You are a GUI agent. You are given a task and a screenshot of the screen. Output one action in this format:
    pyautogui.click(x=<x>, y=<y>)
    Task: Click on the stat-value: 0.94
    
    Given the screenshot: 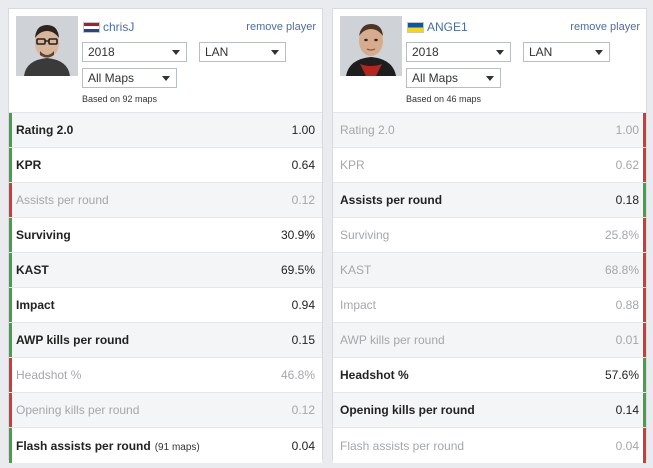 What is the action you would take?
    pyautogui.click(x=303, y=305)
    